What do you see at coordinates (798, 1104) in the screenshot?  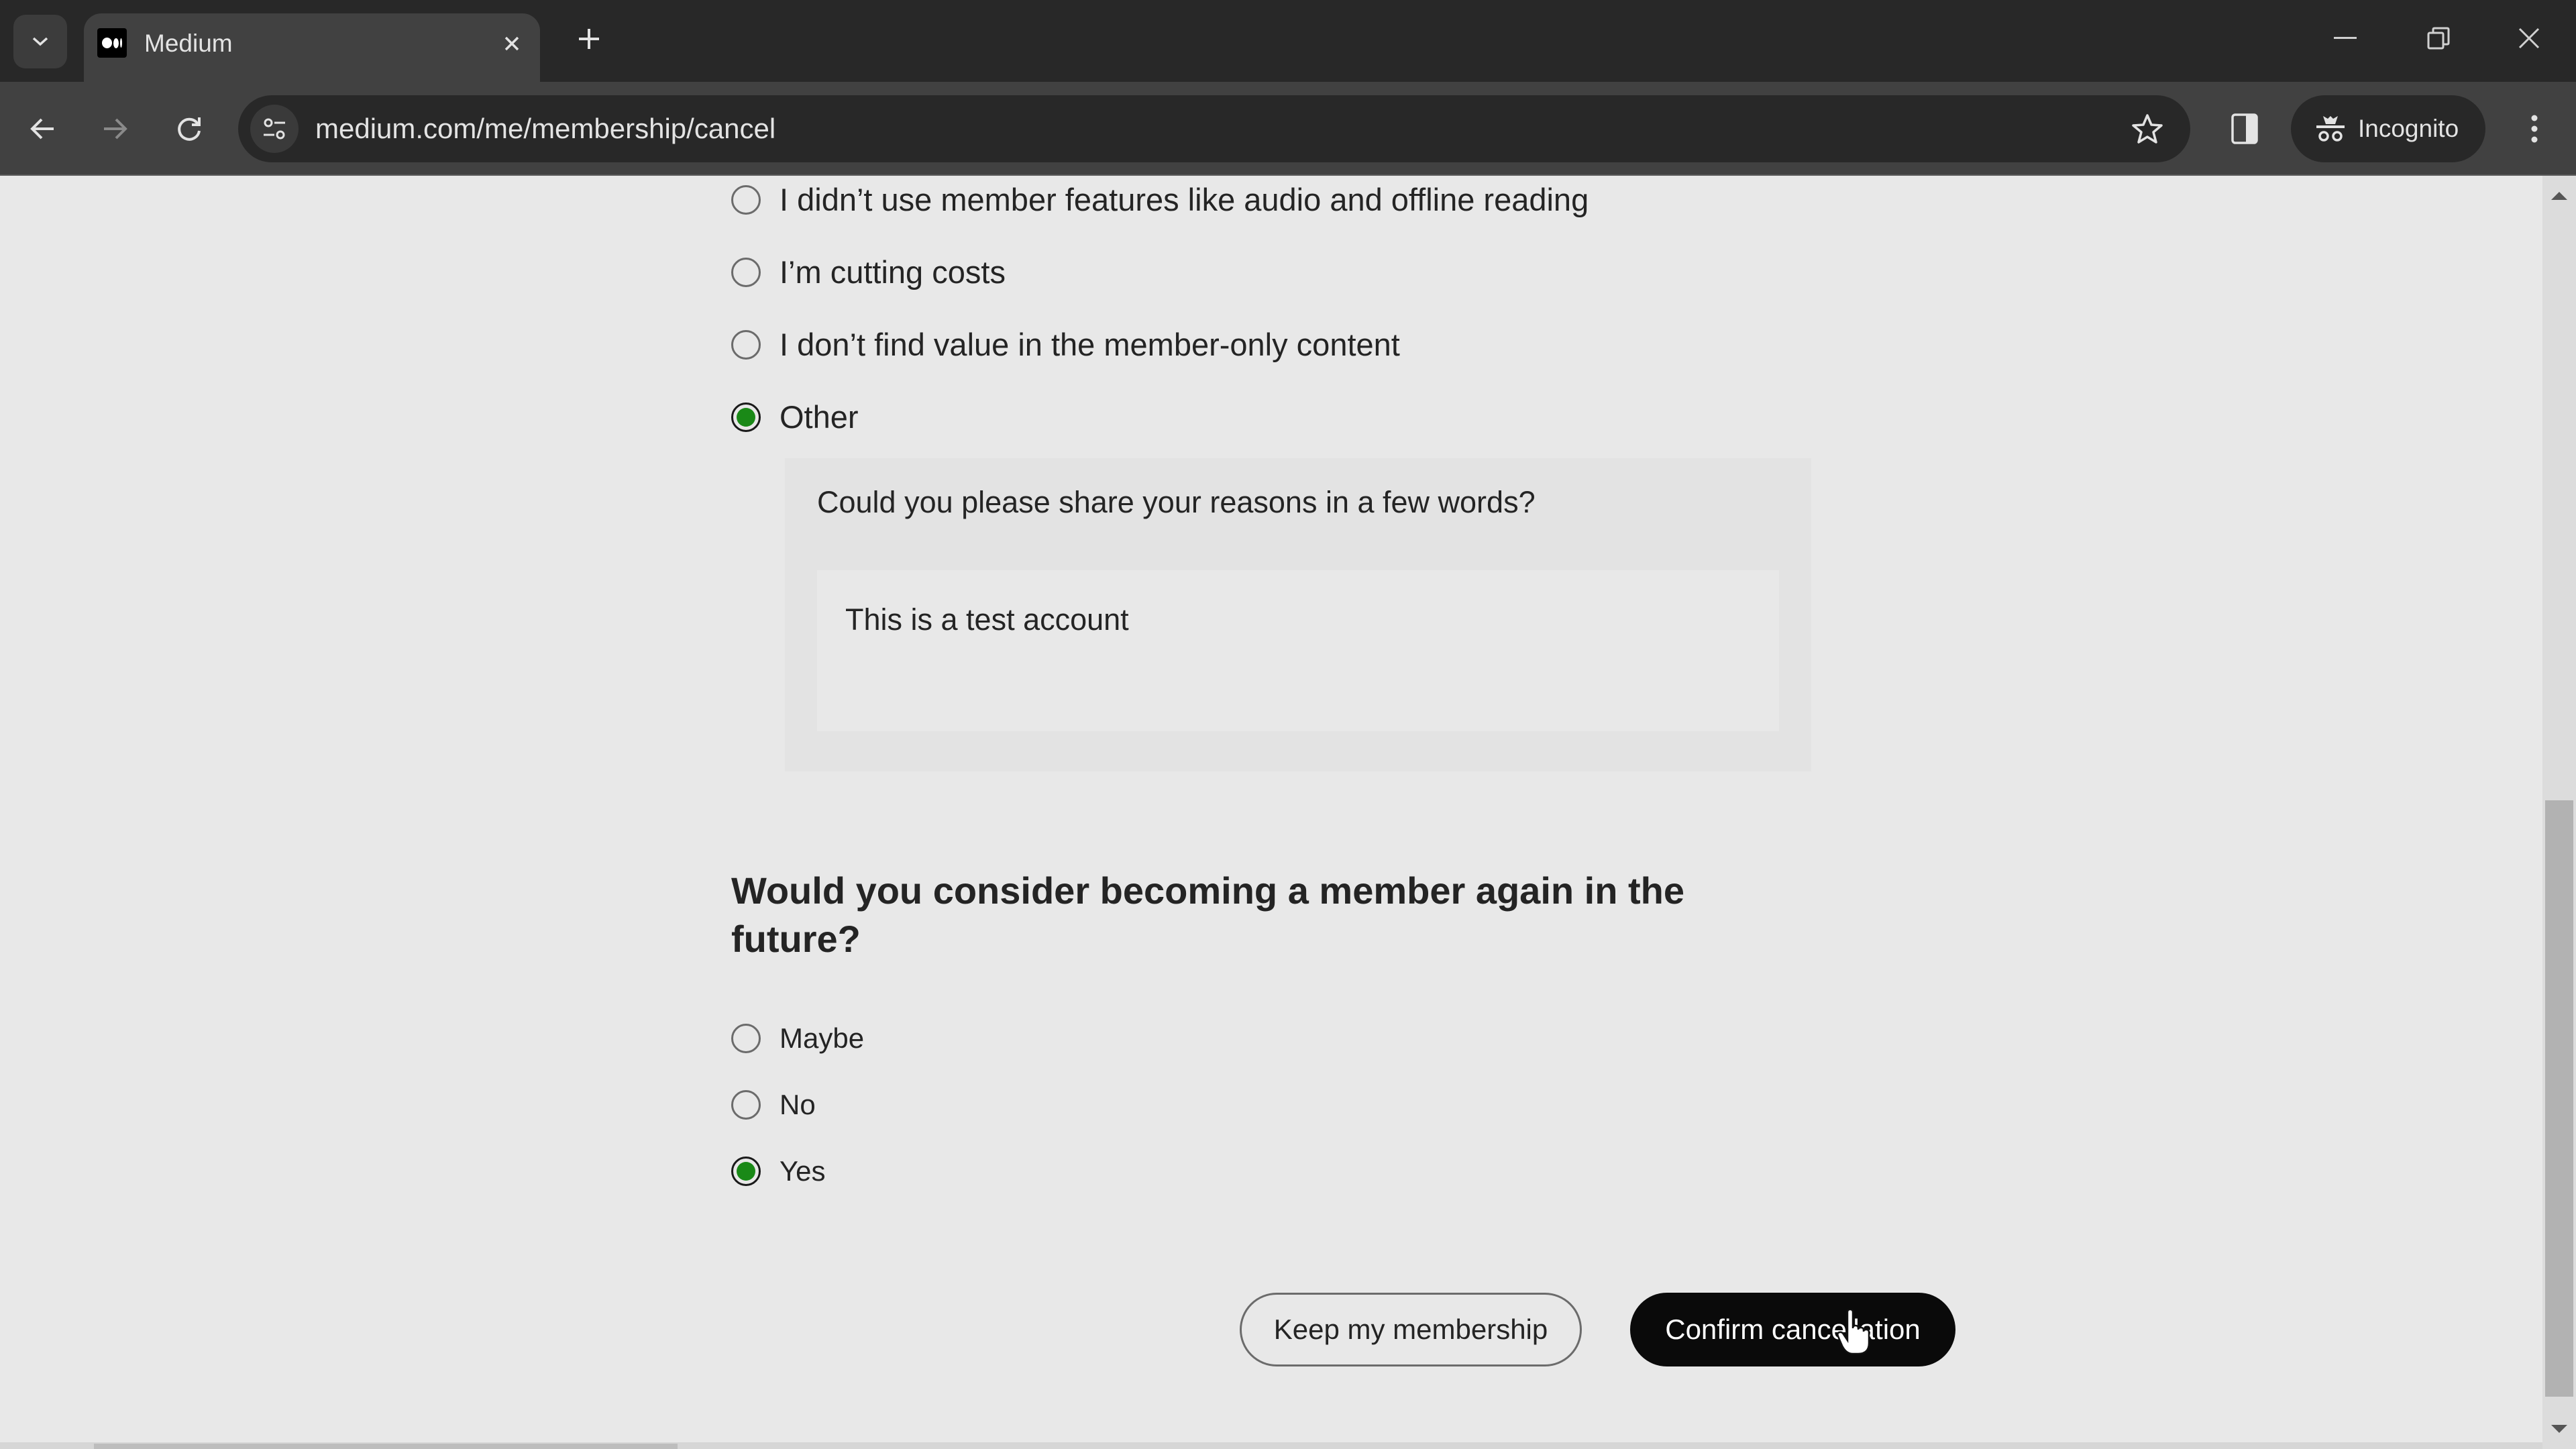 I see `option-label: No` at bounding box center [798, 1104].